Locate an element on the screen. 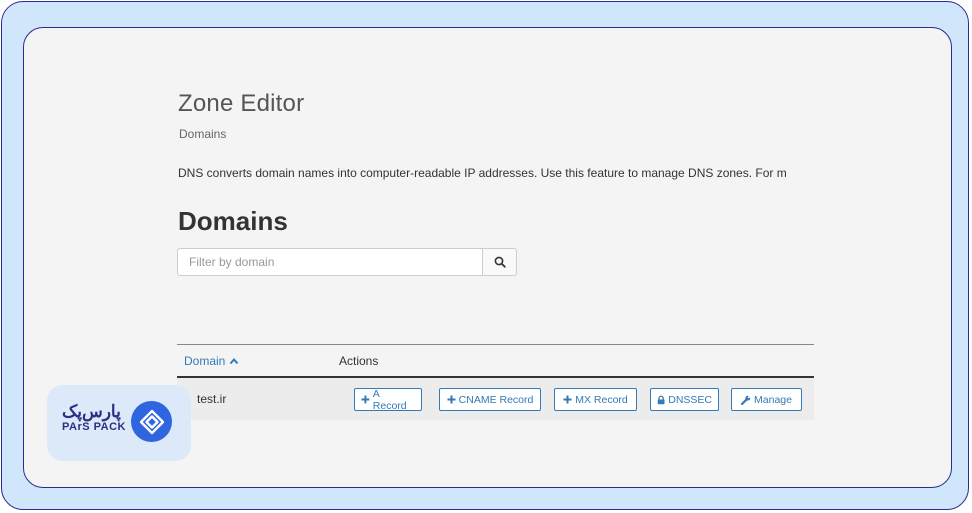 The width and height of the screenshot is (972, 513). wrench-icon is located at coordinates (746, 400).